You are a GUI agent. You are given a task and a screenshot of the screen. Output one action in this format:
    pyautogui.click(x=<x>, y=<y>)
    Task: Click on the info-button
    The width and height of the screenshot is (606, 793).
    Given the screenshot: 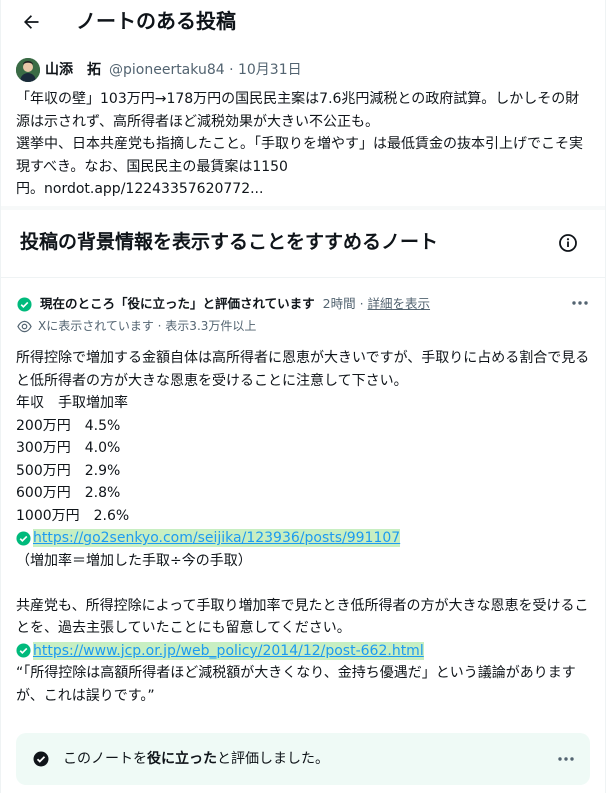 What is the action you would take?
    pyautogui.click(x=568, y=243)
    